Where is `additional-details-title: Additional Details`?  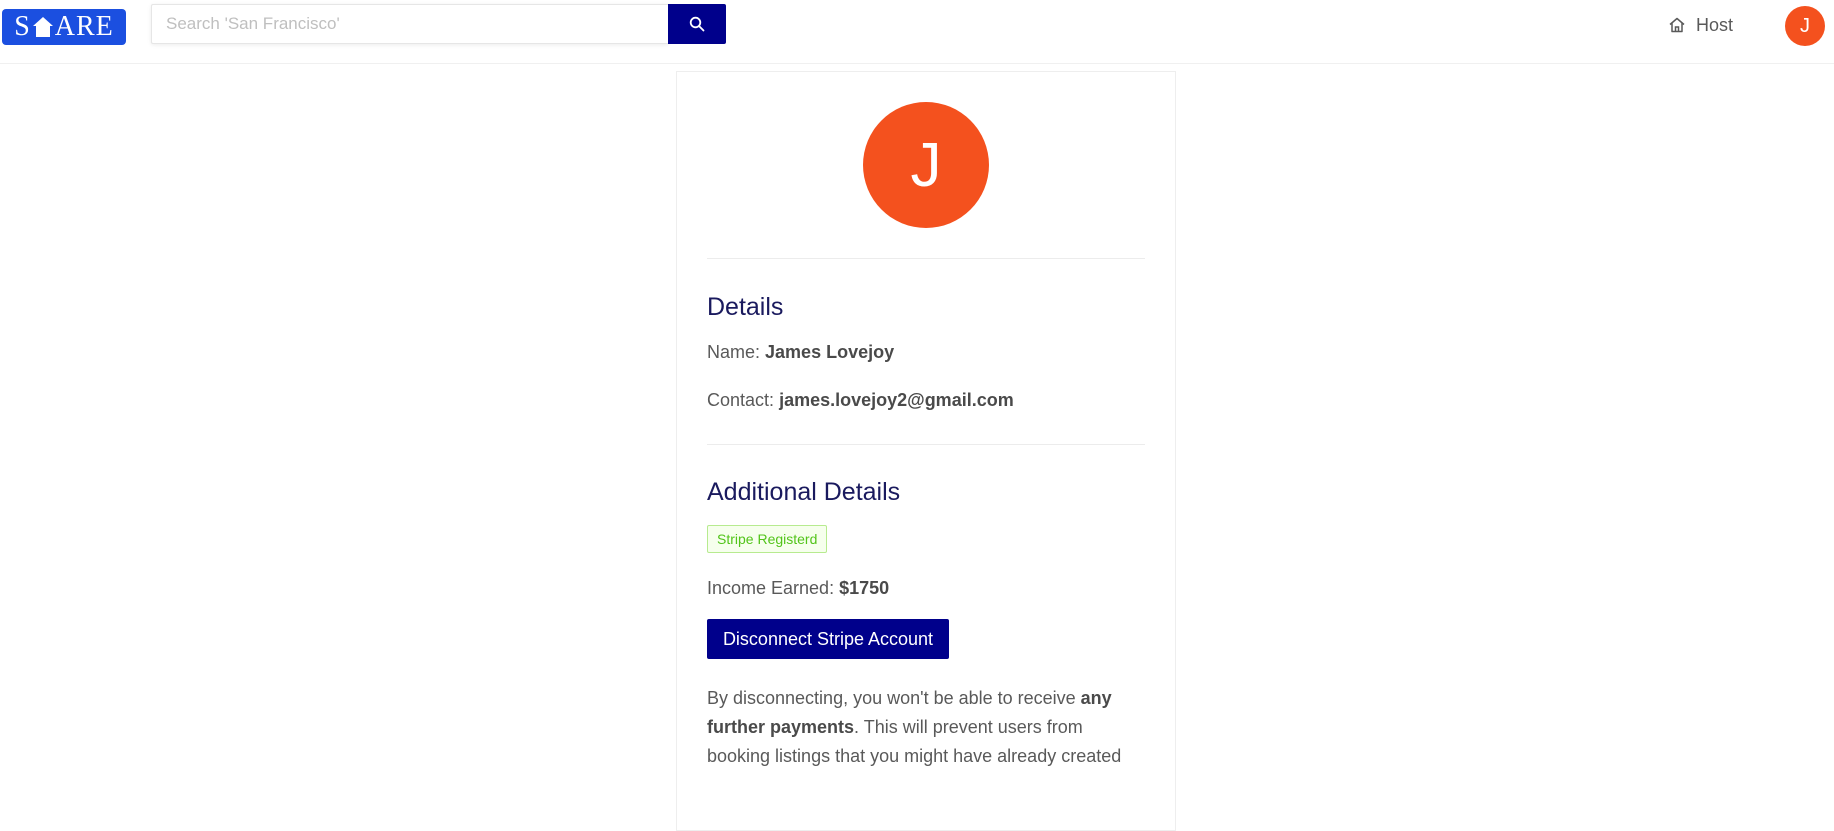 additional-details-title: Additional Details is located at coordinates (804, 492).